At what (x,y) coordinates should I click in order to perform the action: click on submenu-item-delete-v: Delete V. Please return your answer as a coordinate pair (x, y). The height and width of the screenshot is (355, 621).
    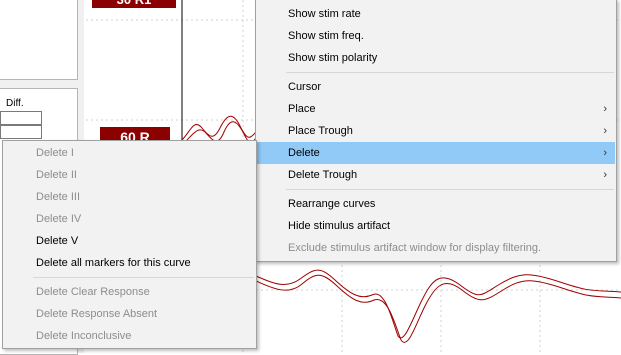
    Looking at the image, I should click on (129, 241).